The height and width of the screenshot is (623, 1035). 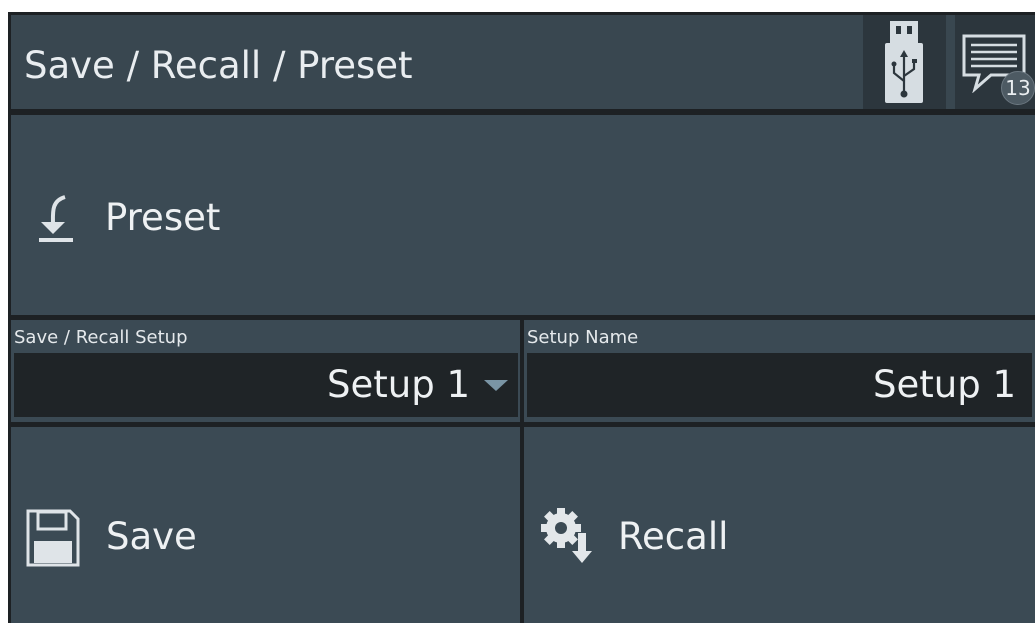 I want to click on message-button: 13, so click(x=995, y=62).